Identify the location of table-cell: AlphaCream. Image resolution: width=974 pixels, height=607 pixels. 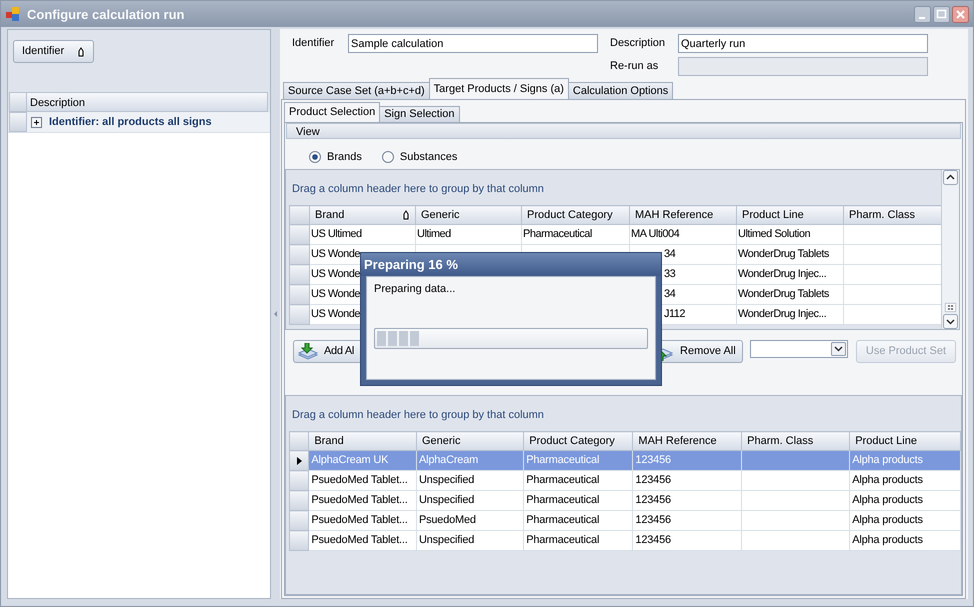
(448, 460).